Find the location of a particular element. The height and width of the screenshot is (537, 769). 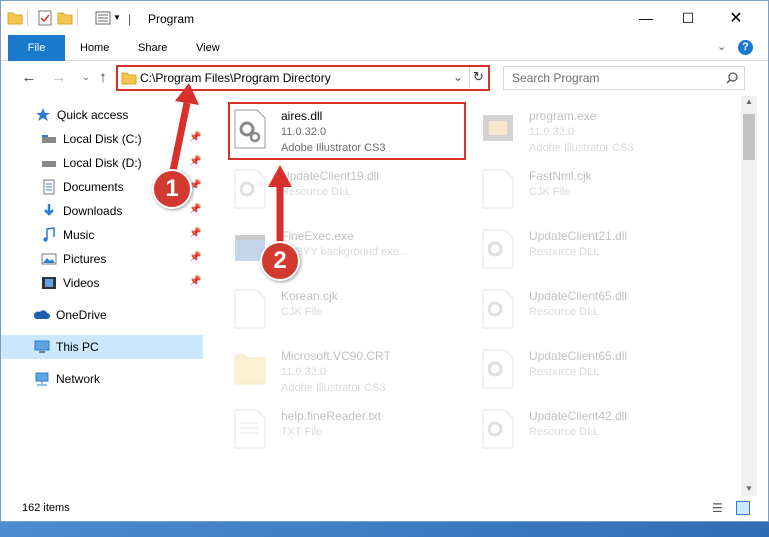

step-badge-2: 2 is located at coordinates (280, 261).